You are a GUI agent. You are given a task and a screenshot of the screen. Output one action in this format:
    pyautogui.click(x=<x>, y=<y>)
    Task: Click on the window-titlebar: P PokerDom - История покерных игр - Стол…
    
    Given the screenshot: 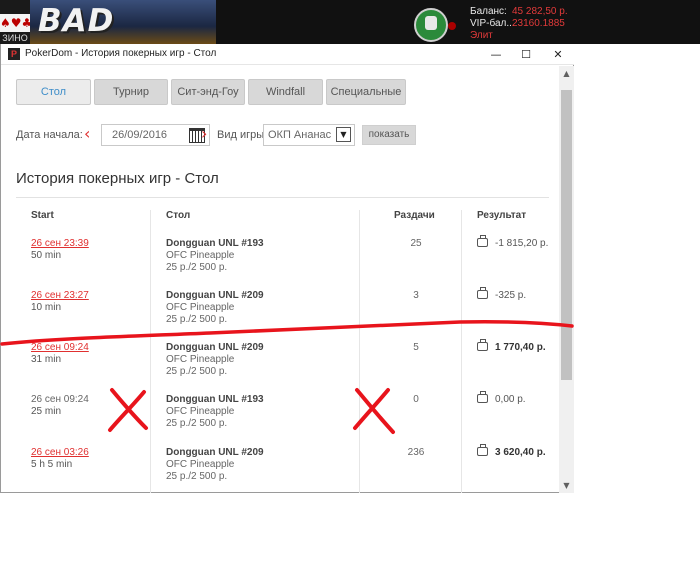 What is the action you would take?
    pyautogui.click(x=287, y=54)
    